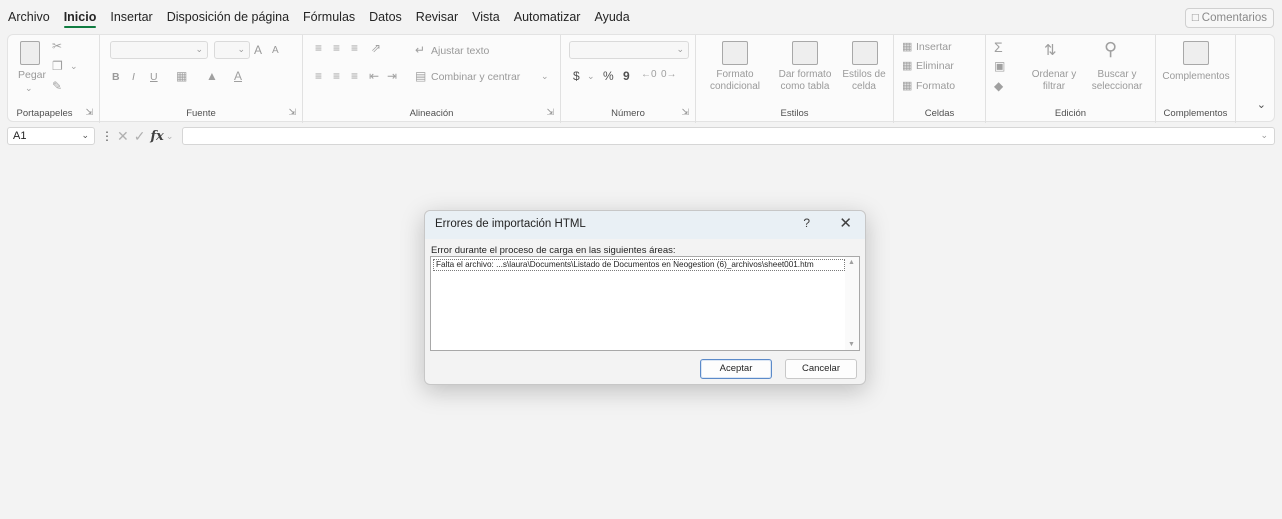 Image resolution: width=1282 pixels, height=519 pixels. I want to click on merge-icon: ▤, so click(420, 76).